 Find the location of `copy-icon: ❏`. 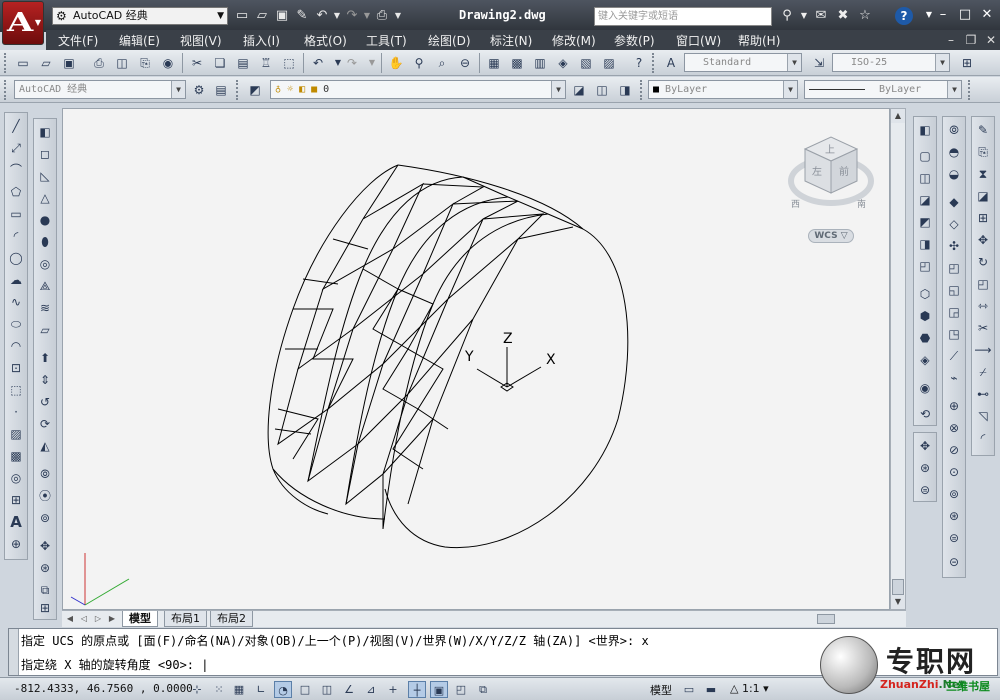

copy-icon: ❏ is located at coordinates (220, 63).